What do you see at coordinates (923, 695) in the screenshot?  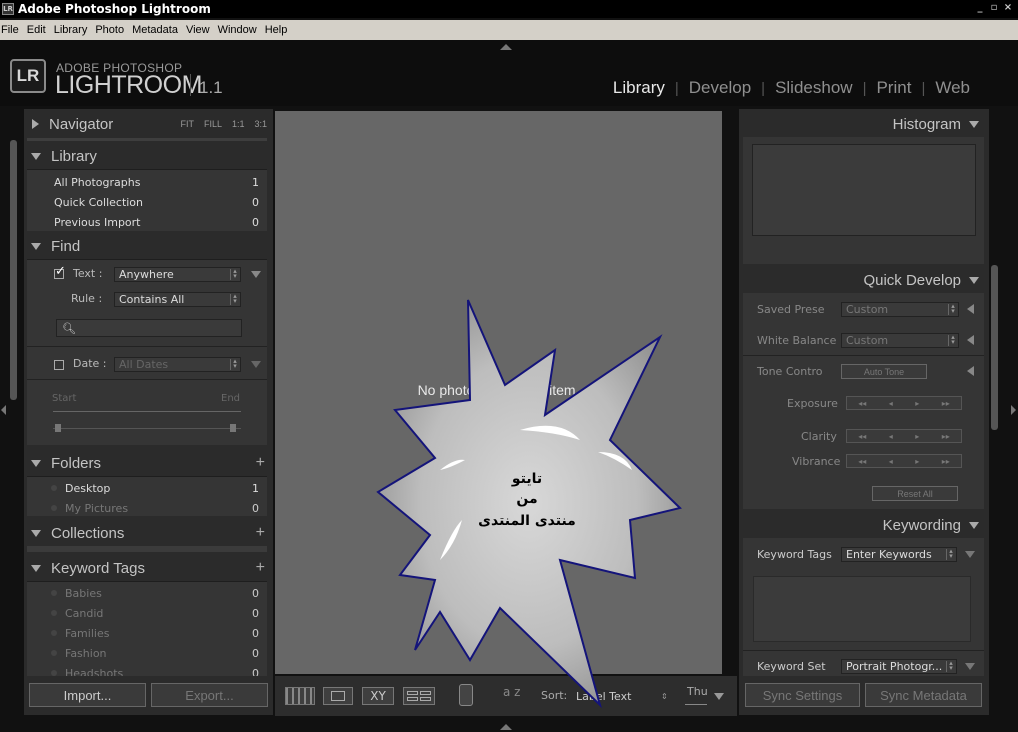 I see `sync-metadata-button: Sync Metadata` at bounding box center [923, 695].